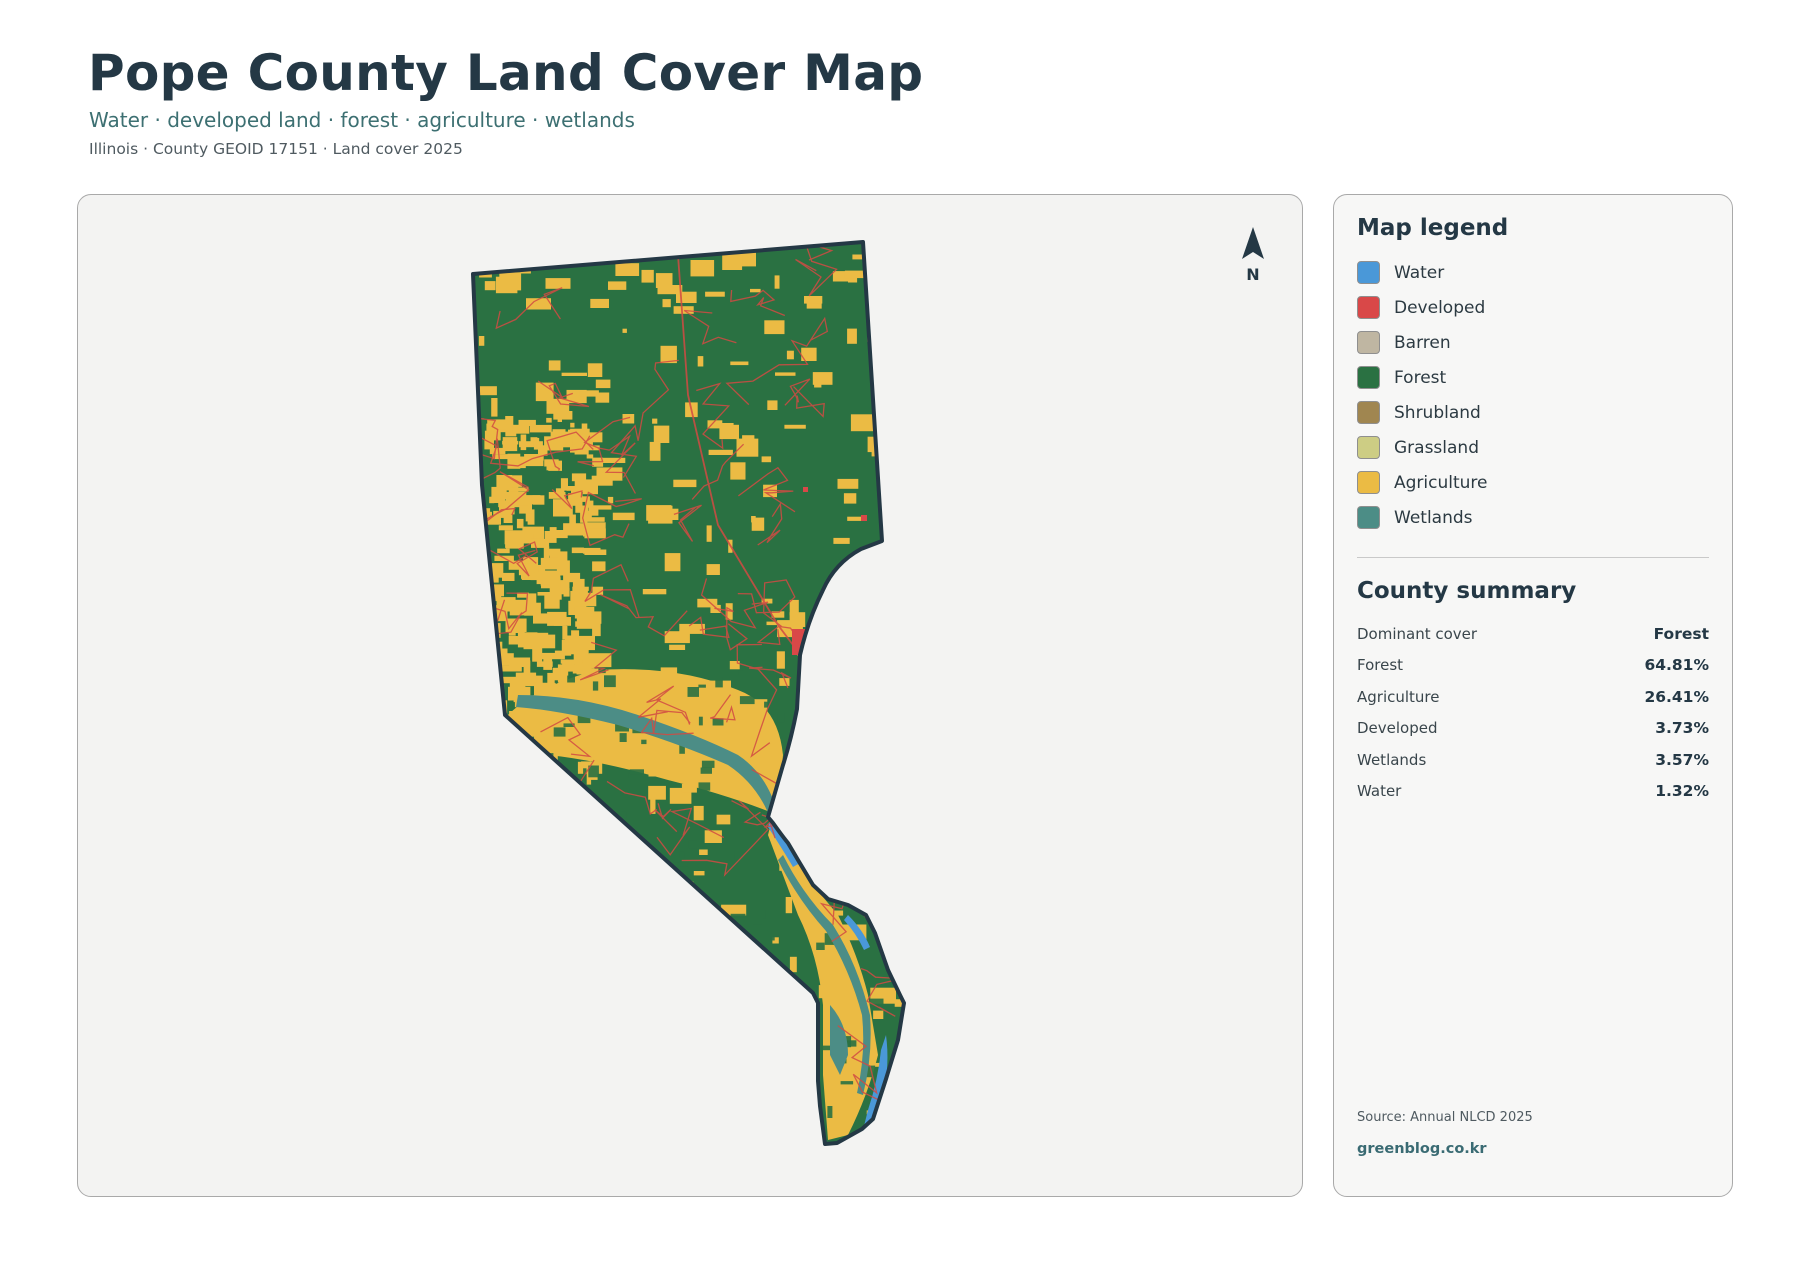 This screenshot has height=1273, width=1800. What do you see at coordinates (1422, 1149) in the screenshot?
I see `site-link: greenblog.co.kr` at bounding box center [1422, 1149].